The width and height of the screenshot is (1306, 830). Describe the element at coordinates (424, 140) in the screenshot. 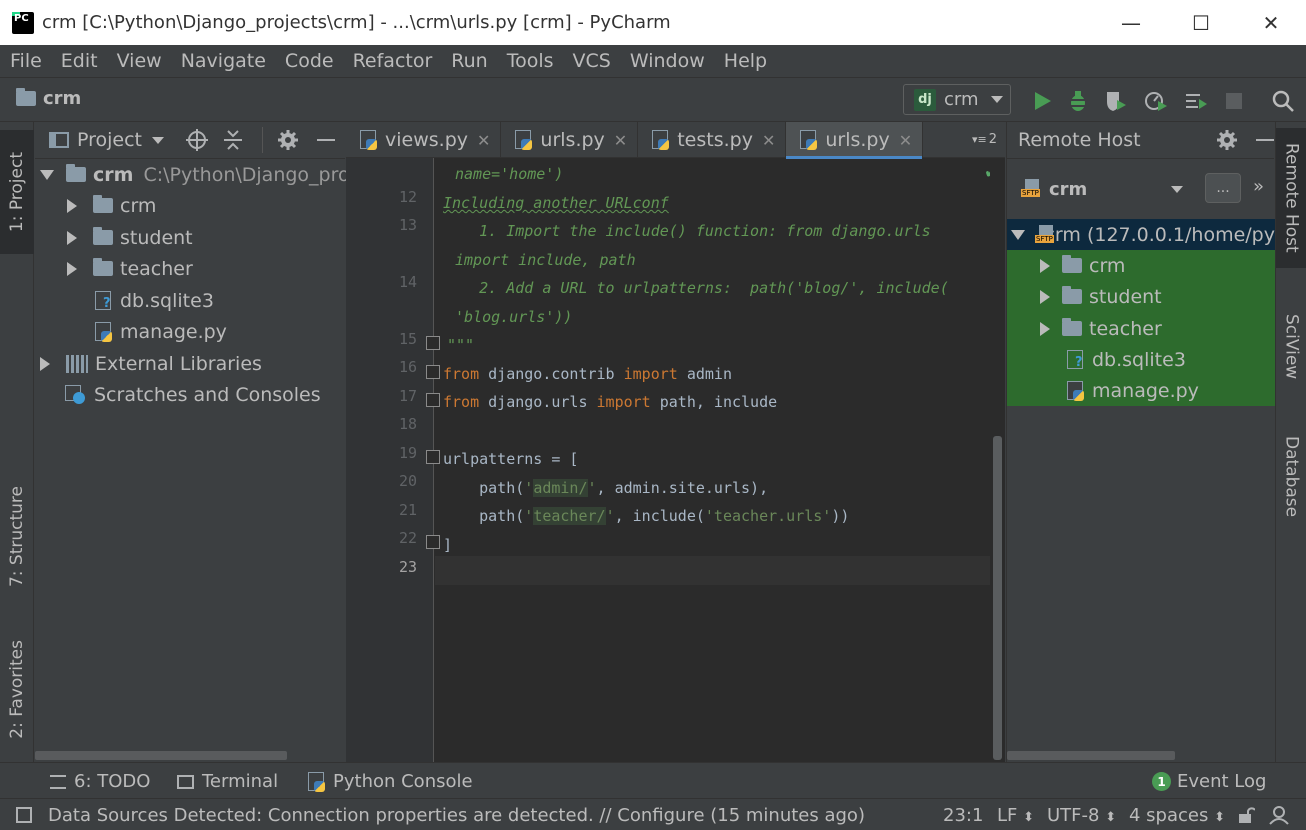

I see `tab-views-py: views.py ✕` at that location.